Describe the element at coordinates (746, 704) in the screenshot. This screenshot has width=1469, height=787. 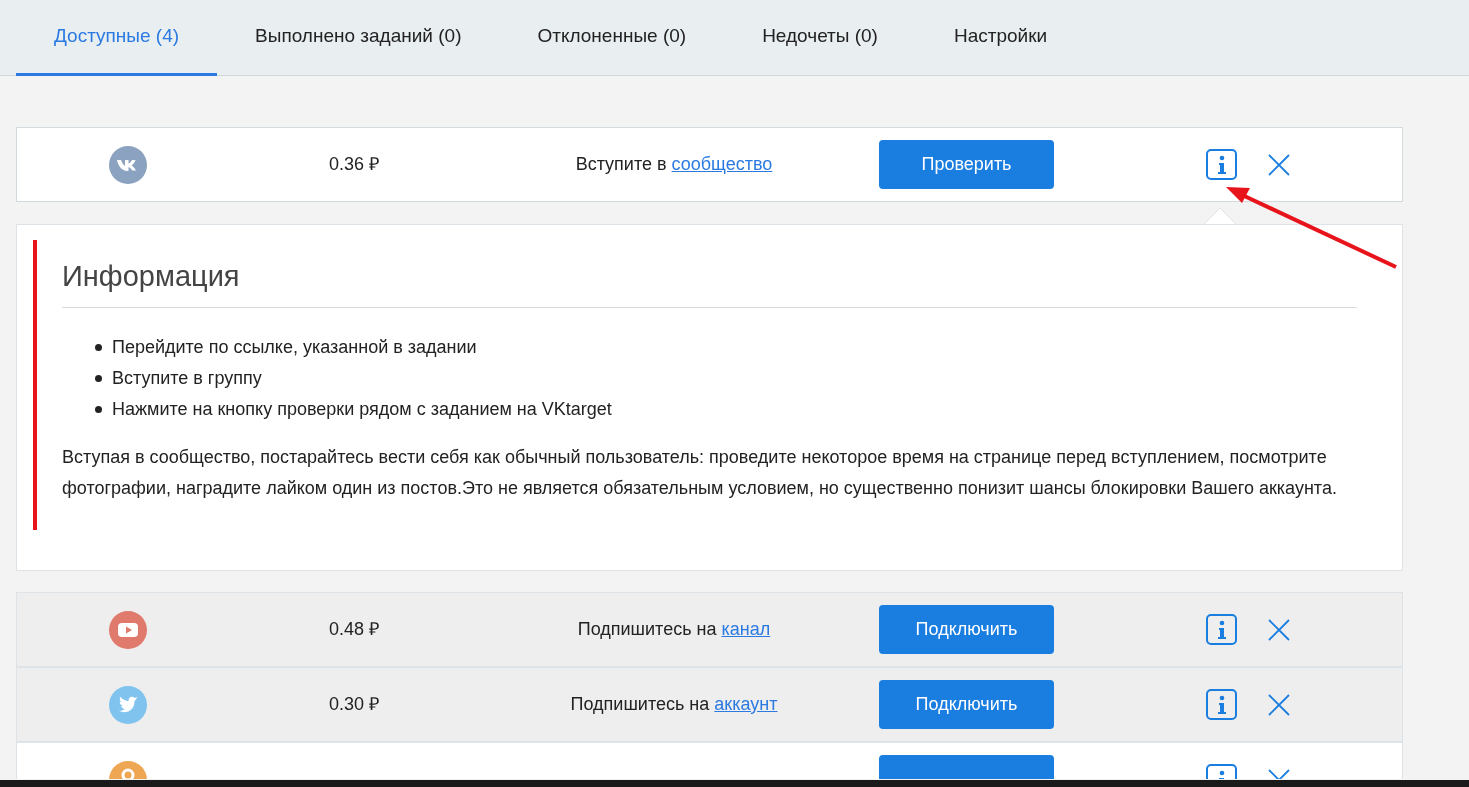
I see `task-link: аккаунт` at that location.